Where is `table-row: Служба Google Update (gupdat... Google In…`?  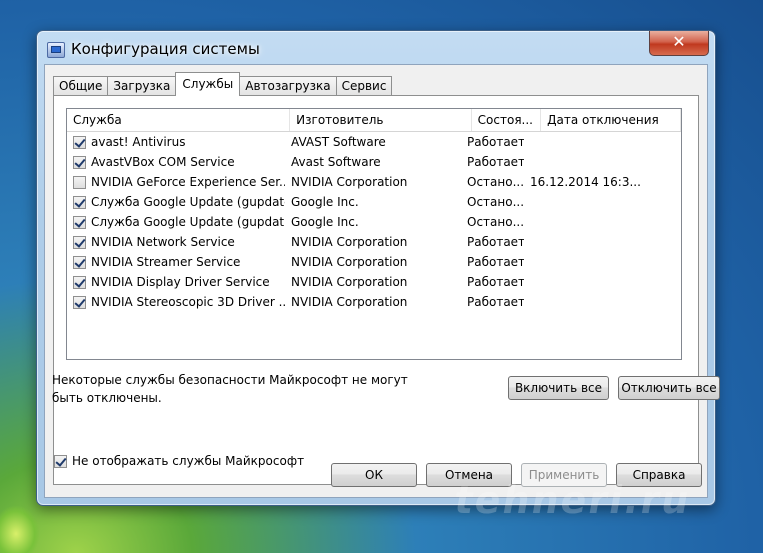
table-row: Служба Google Update (gupdat... Google In… is located at coordinates (374, 222).